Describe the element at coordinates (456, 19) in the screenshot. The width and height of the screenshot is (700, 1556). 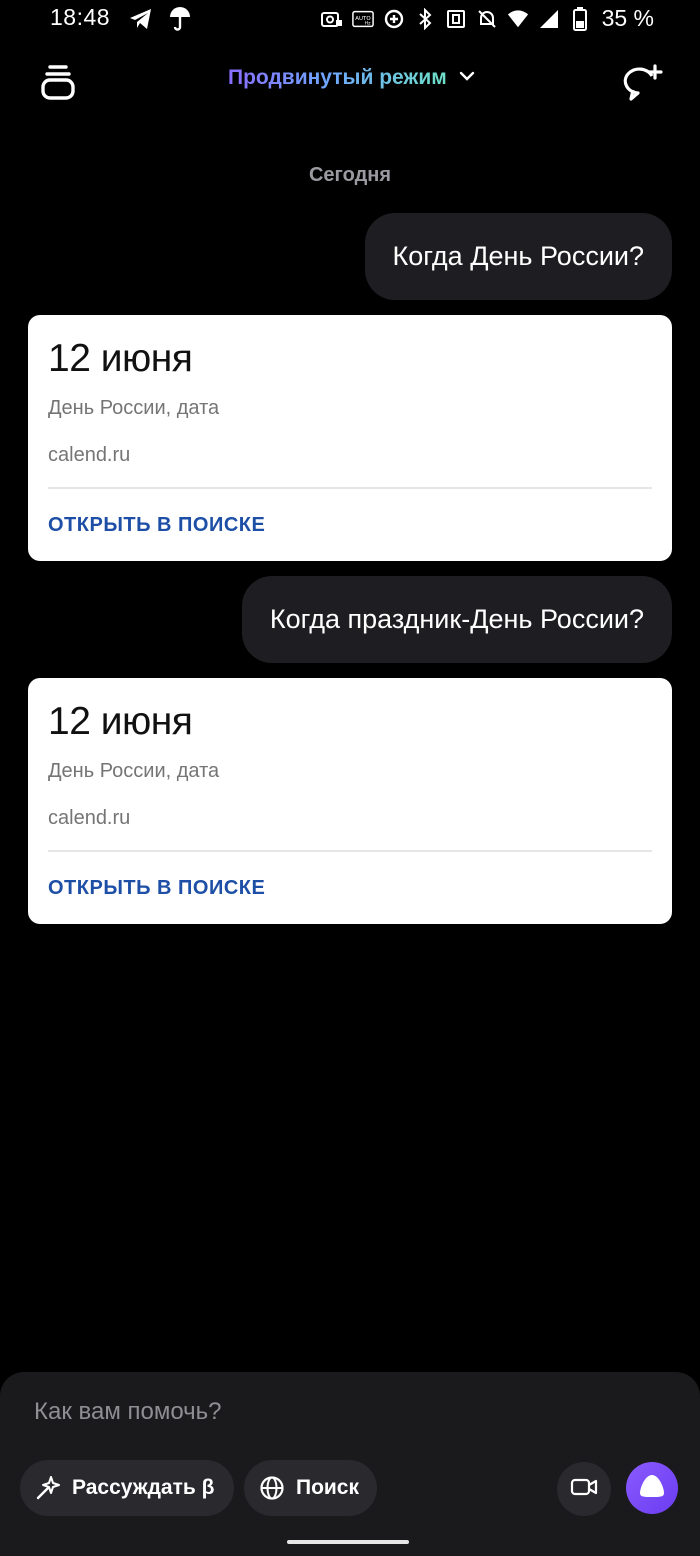
I see `nfc-icon` at that location.